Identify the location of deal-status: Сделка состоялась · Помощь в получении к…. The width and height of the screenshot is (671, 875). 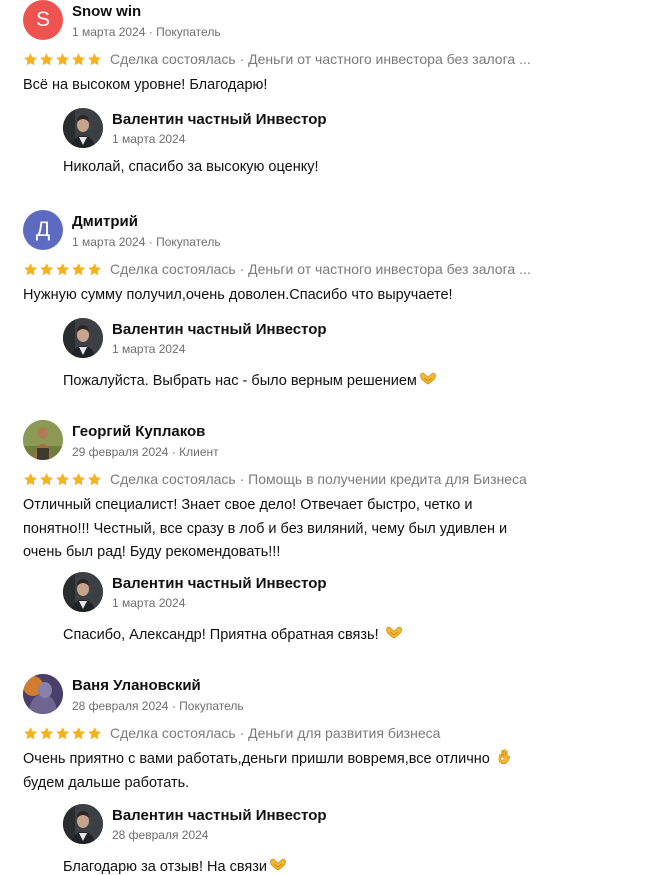
(318, 479).